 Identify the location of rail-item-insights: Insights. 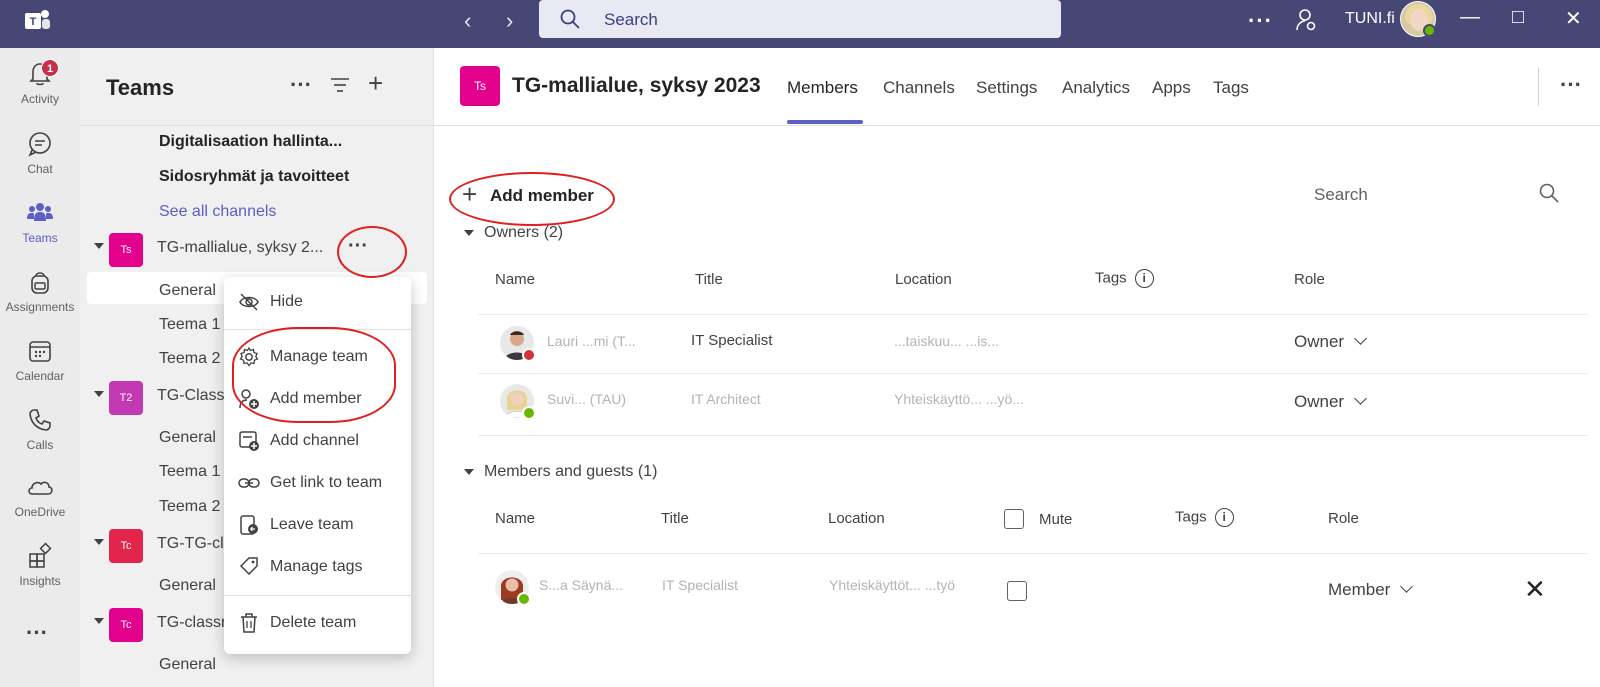
(40, 567).